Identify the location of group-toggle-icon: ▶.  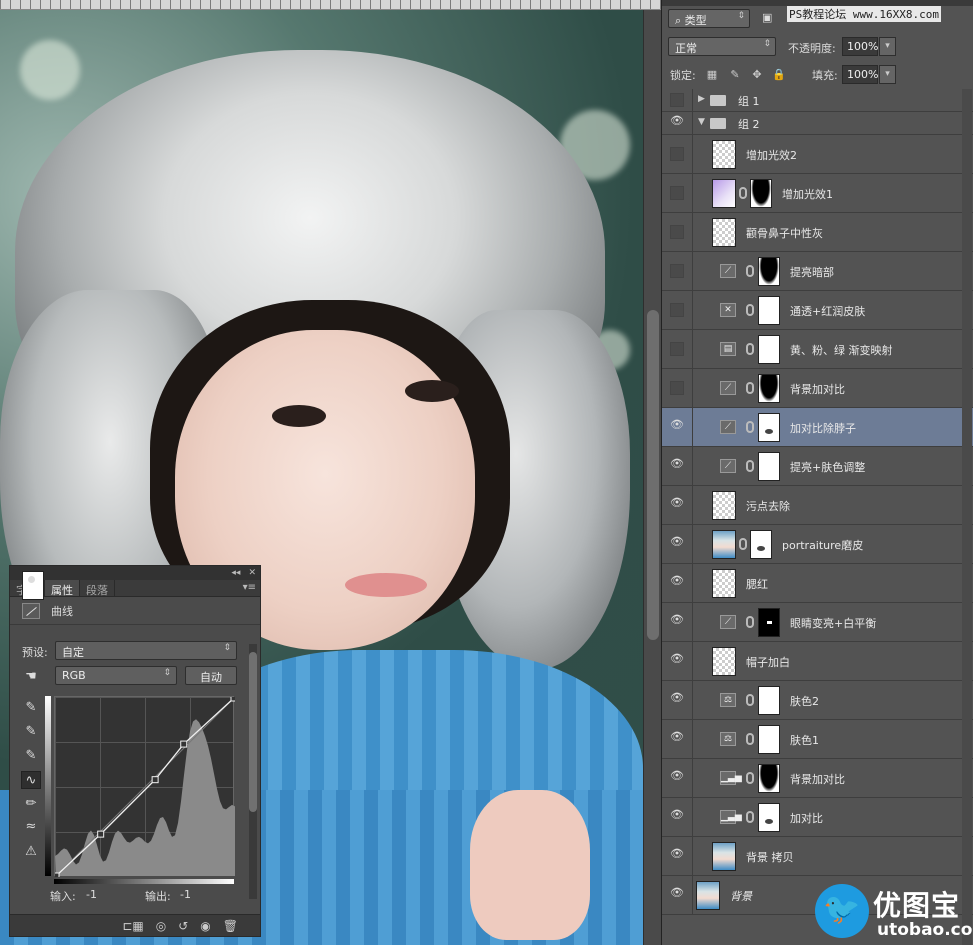
(701, 99).